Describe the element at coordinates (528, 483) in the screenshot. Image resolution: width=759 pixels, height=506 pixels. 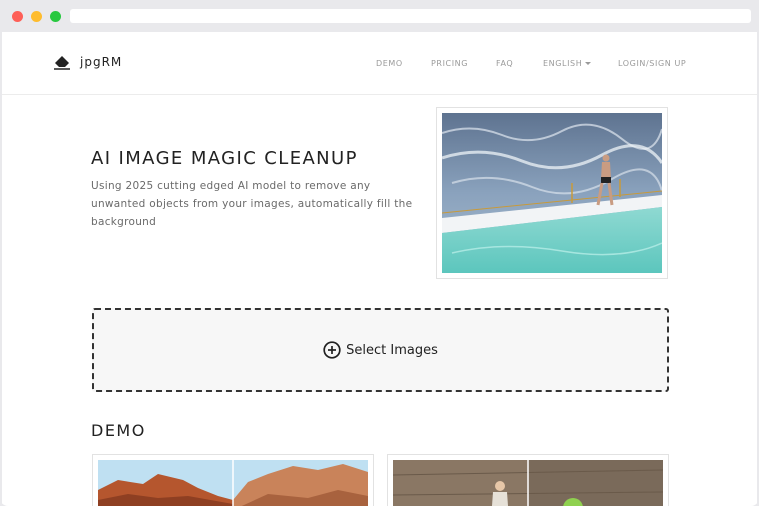
I see `demo-image-person` at that location.